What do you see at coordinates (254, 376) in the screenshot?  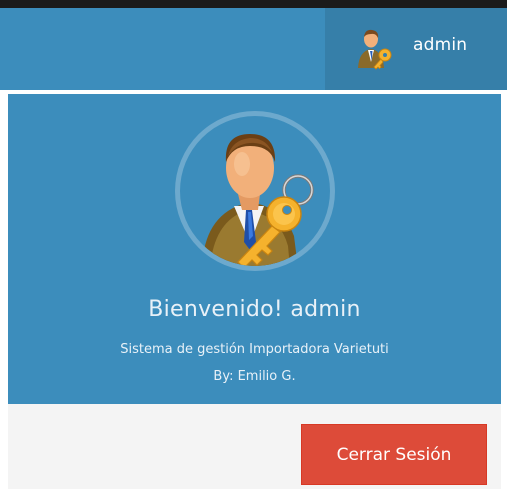 I see `author-byline: By: Emilio G.` at bounding box center [254, 376].